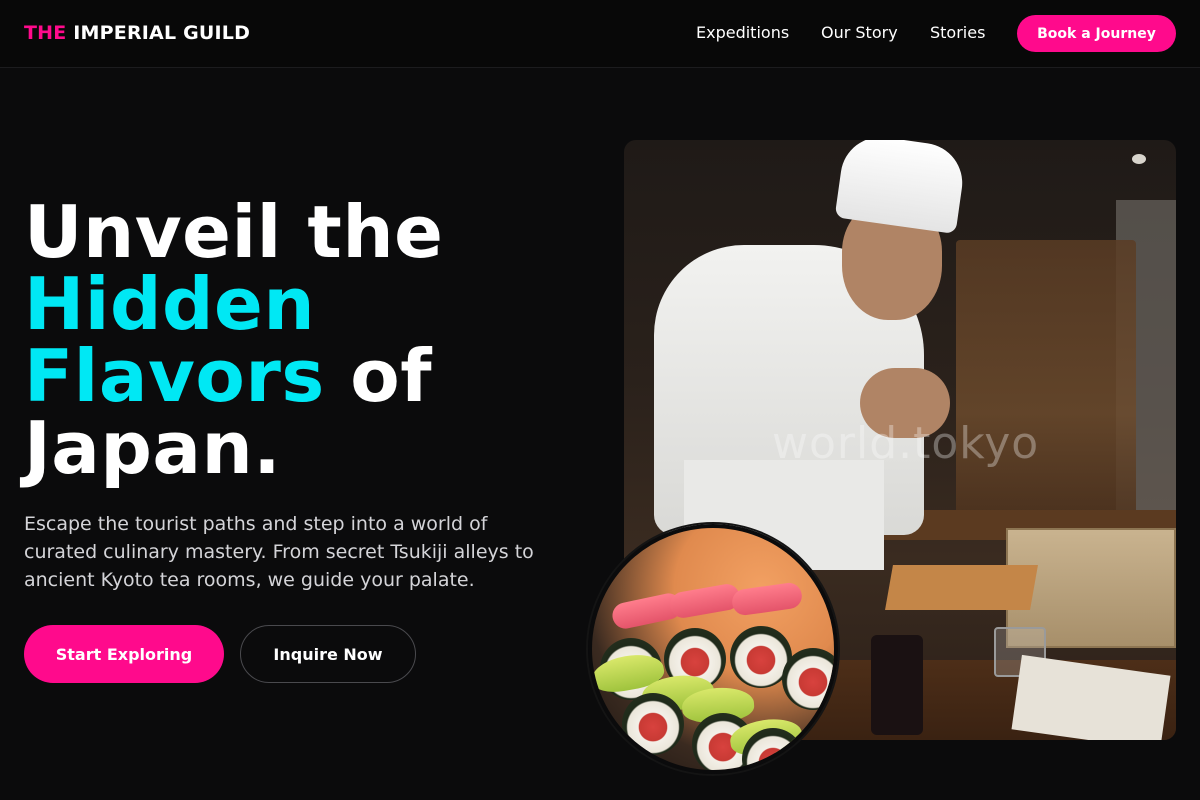 This screenshot has height=800, width=1200. What do you see at coordinates (961, 587) in the screenshot?
I see `photo-cutting-board` at bounding box center [961, 587].